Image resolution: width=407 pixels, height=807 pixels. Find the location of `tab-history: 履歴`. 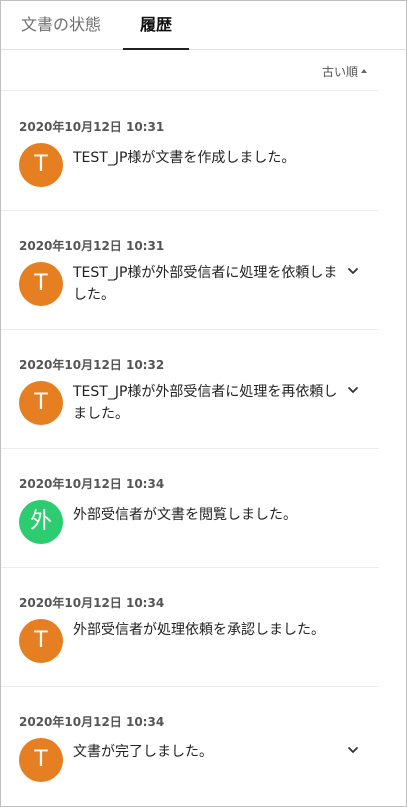

tab-history: 履歴 is located at coordinates (156, 25).